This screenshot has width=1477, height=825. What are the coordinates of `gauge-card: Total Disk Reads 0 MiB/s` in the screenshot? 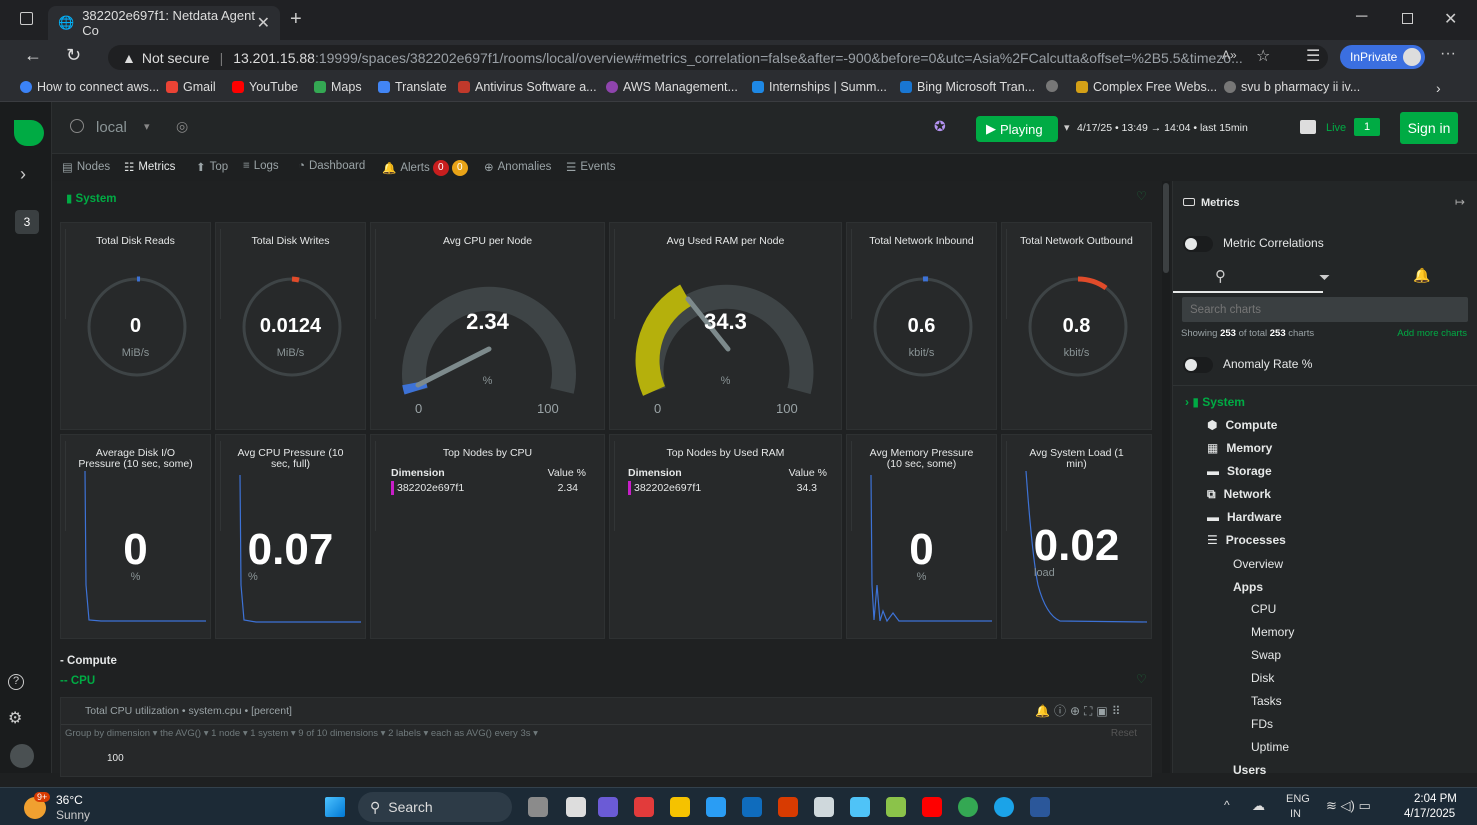 It's located at (135, 326).